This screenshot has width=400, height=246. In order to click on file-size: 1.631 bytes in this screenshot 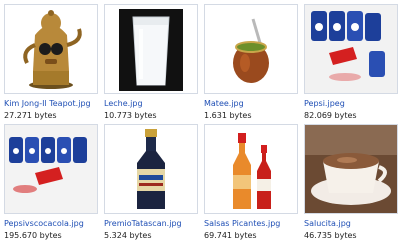, I will do `click(228, 115)`.